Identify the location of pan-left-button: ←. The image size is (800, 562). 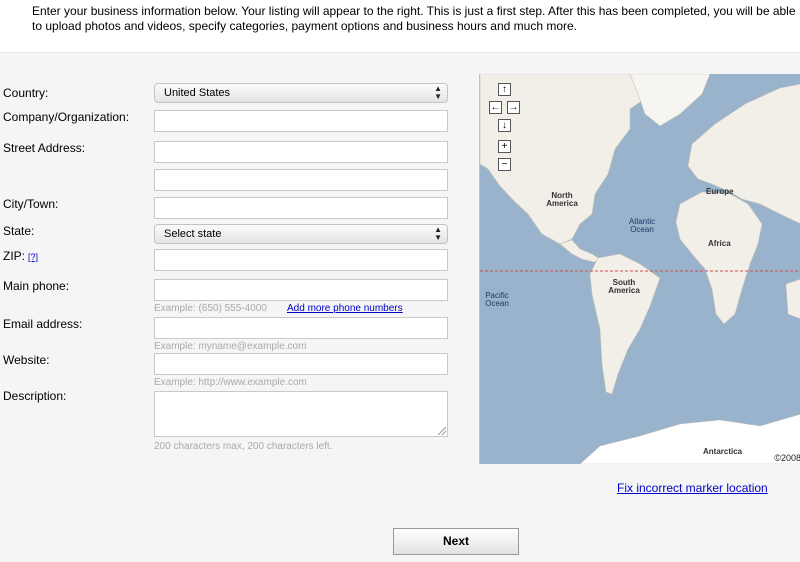
(495, 107).